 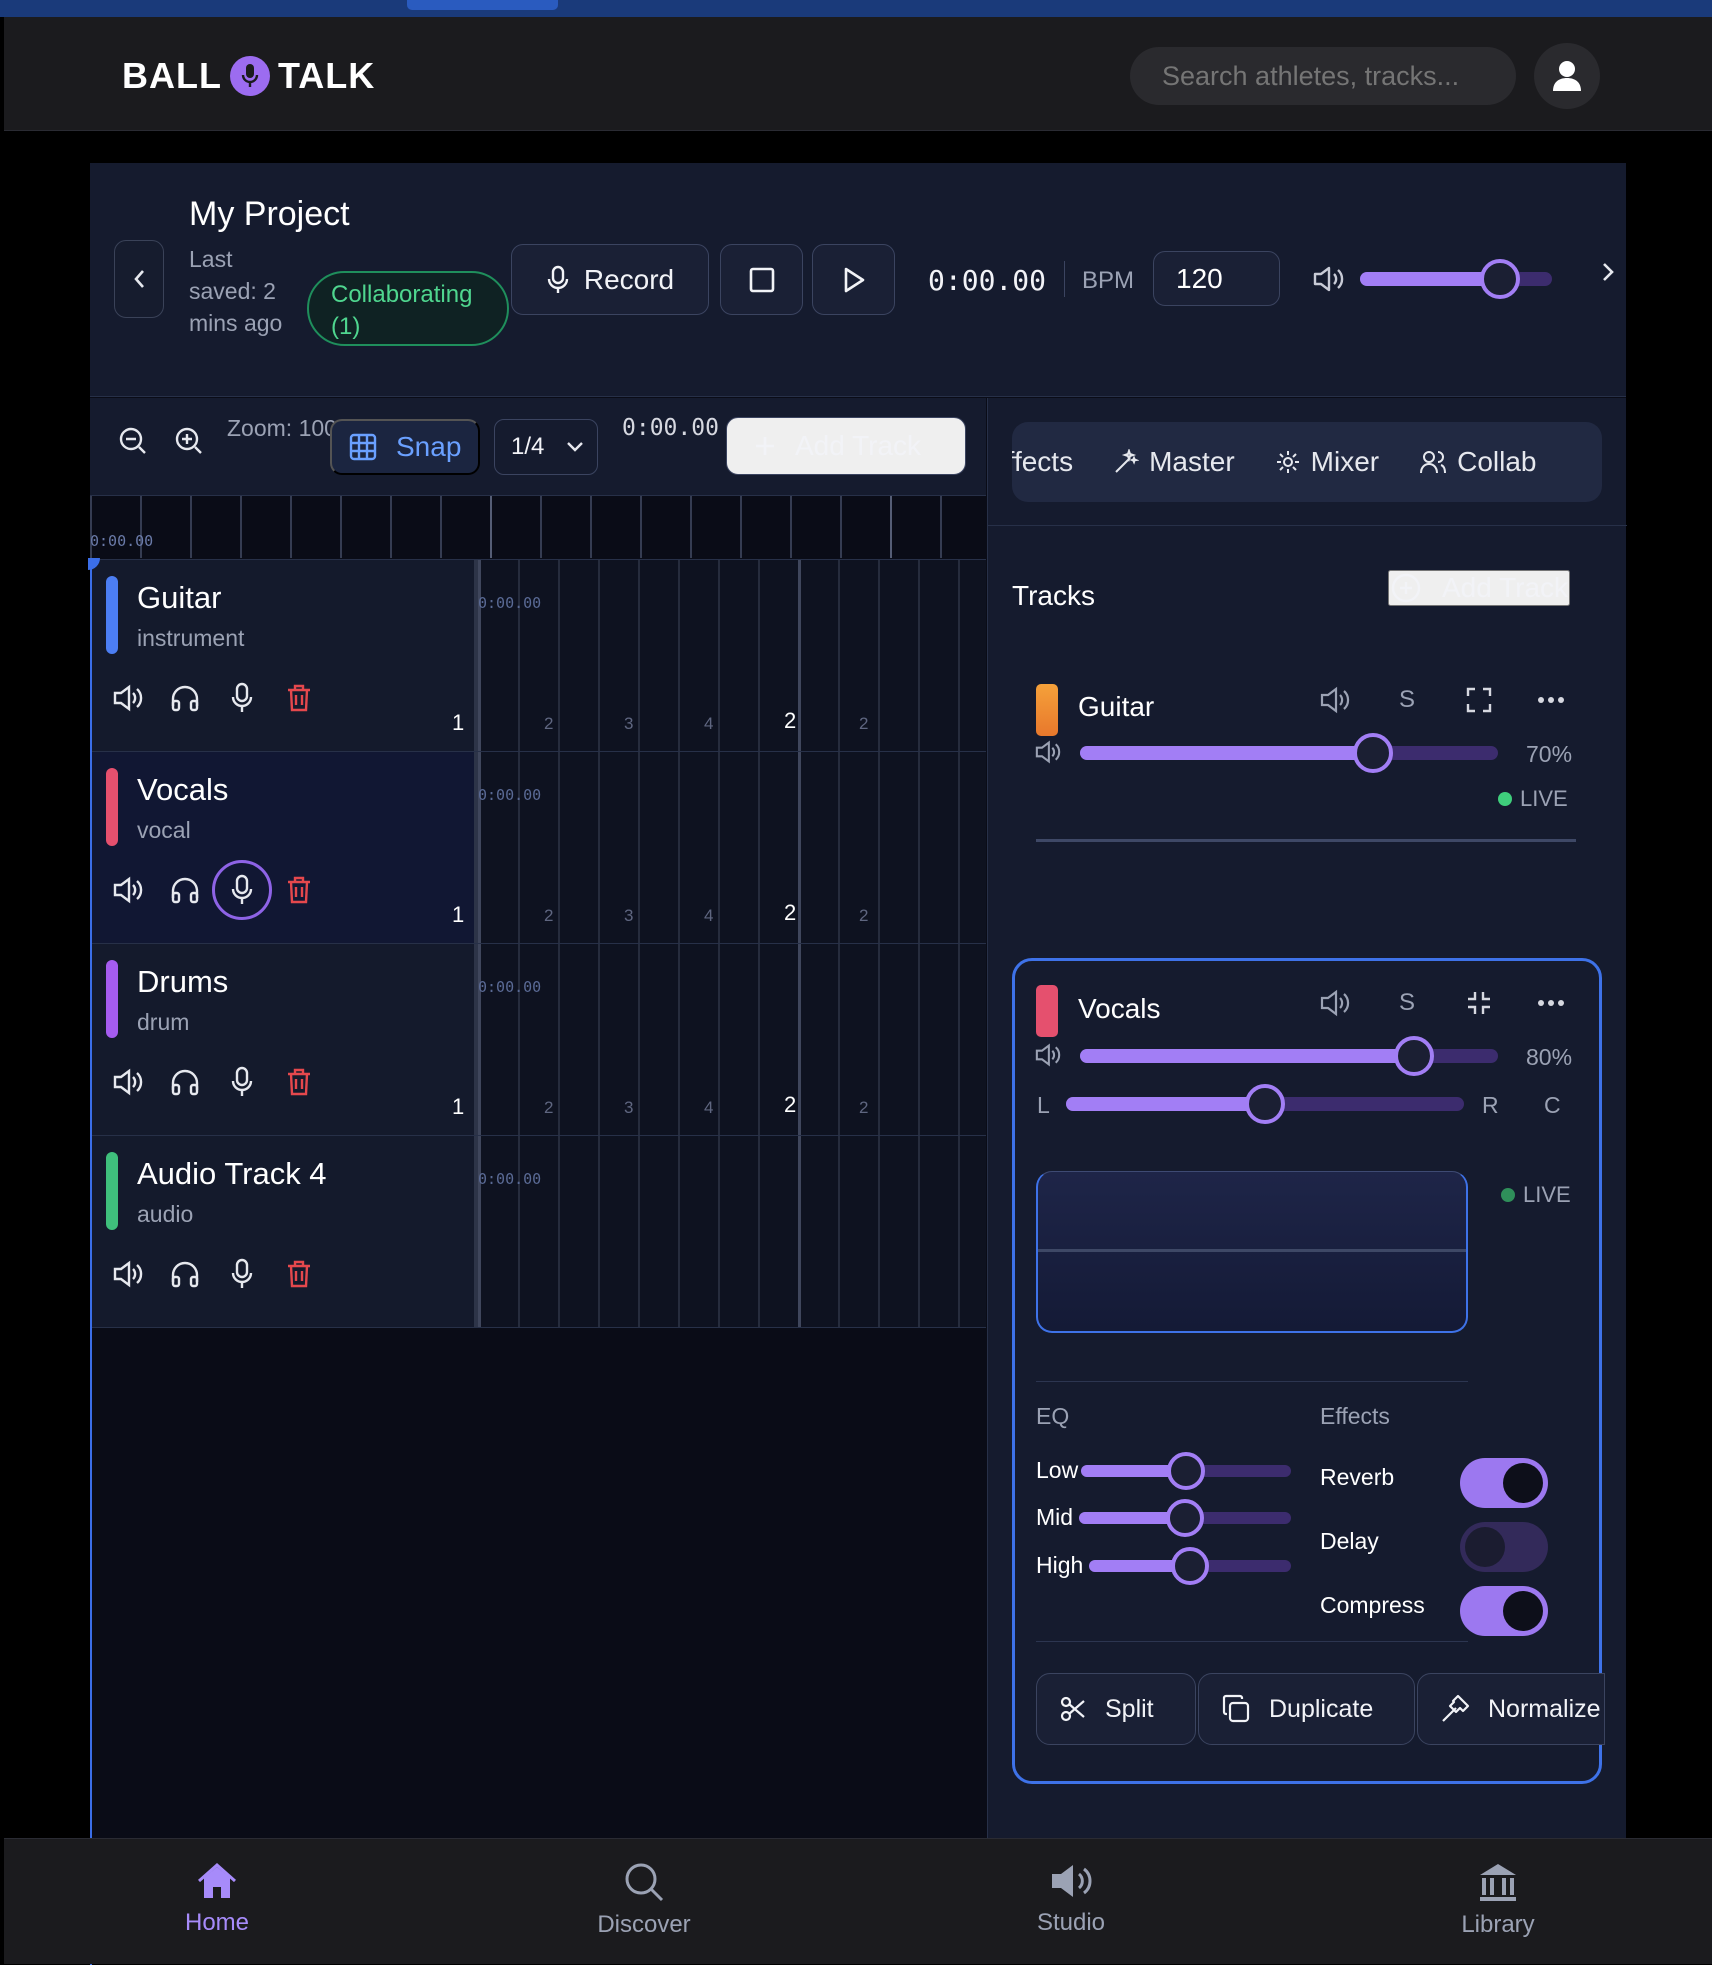 I want to click on bpm-input, so click(x=1216, y=278).